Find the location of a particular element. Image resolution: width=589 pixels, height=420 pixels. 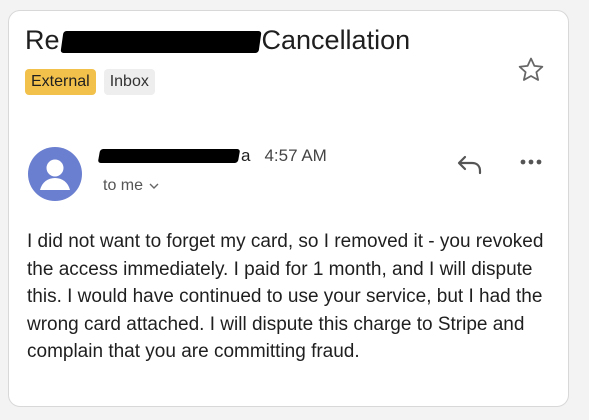

more-options-icon is located at coordinates (531, 162).